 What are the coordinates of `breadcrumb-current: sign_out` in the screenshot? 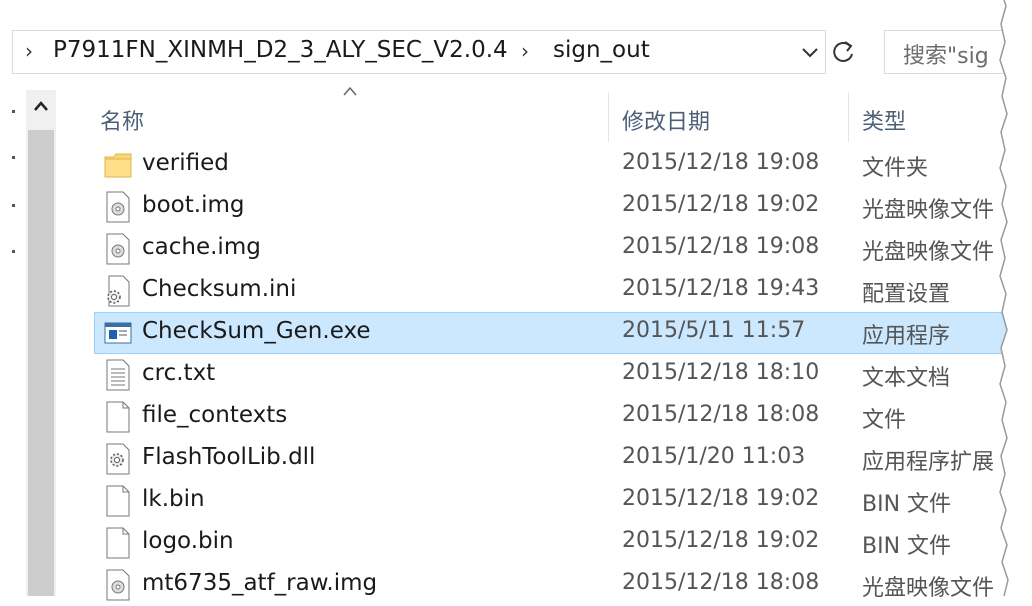 It's located at (601, 50).